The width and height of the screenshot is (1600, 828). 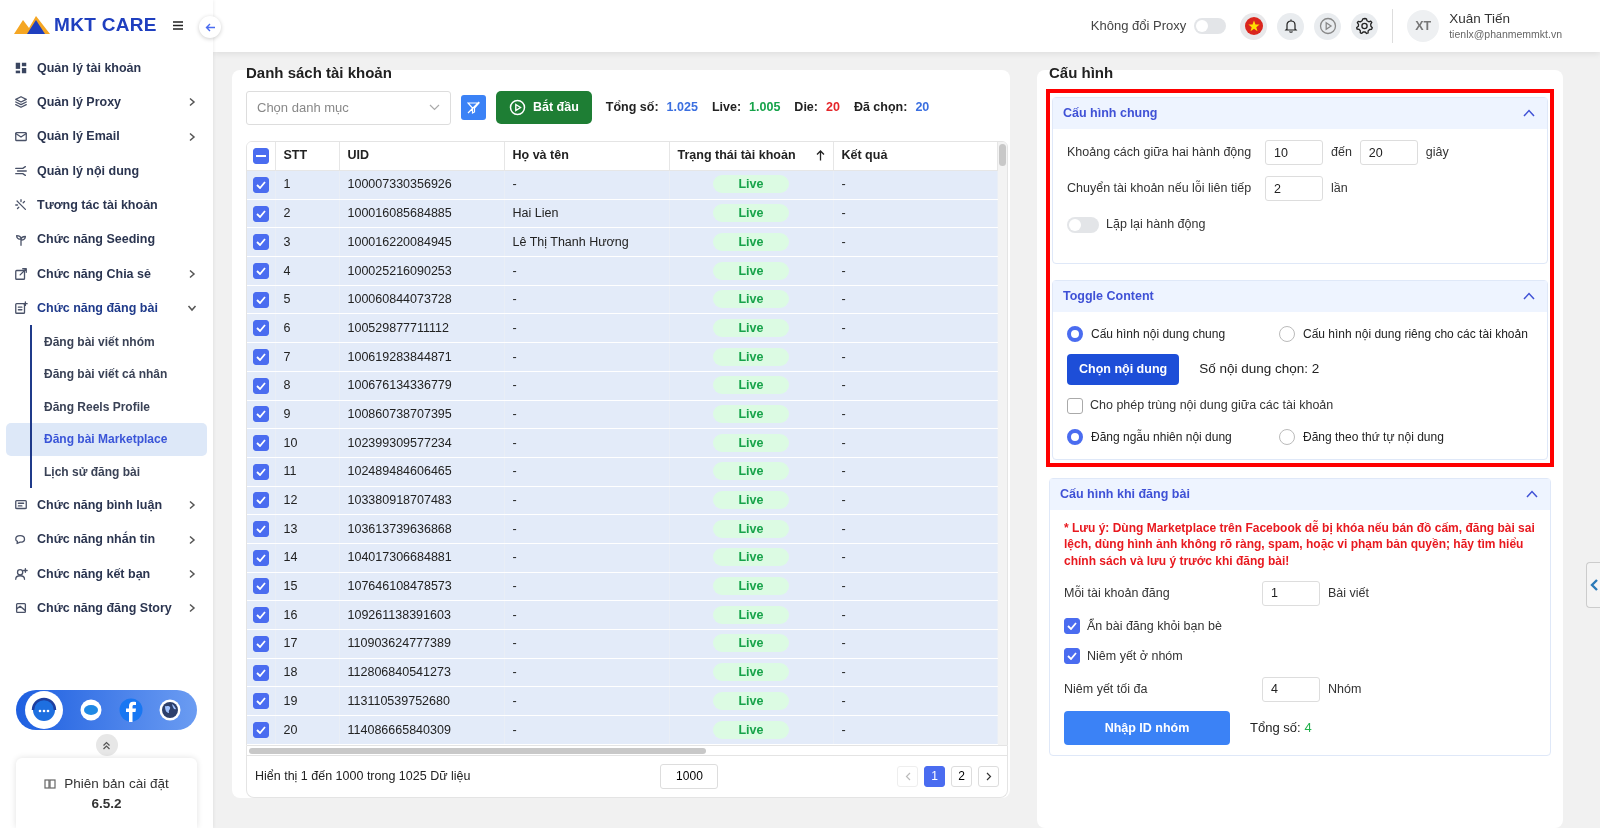 What do you see at coordinates (399, 270) in the screenshot?
I see `table-cell: 100025216090253` at bounding box center [399, 270].